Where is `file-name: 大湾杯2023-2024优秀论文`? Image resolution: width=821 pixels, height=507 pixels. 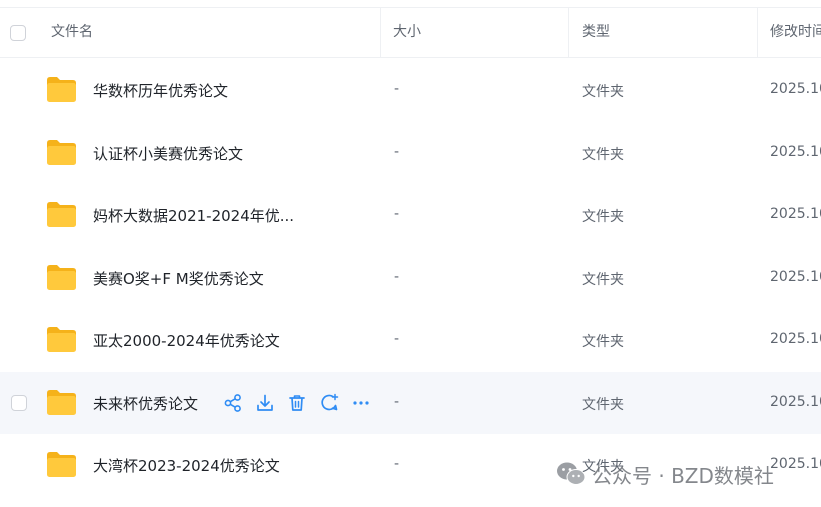
file-name: 大湾杯2023-2024优秀论文 is located at coordinates (186, 465).